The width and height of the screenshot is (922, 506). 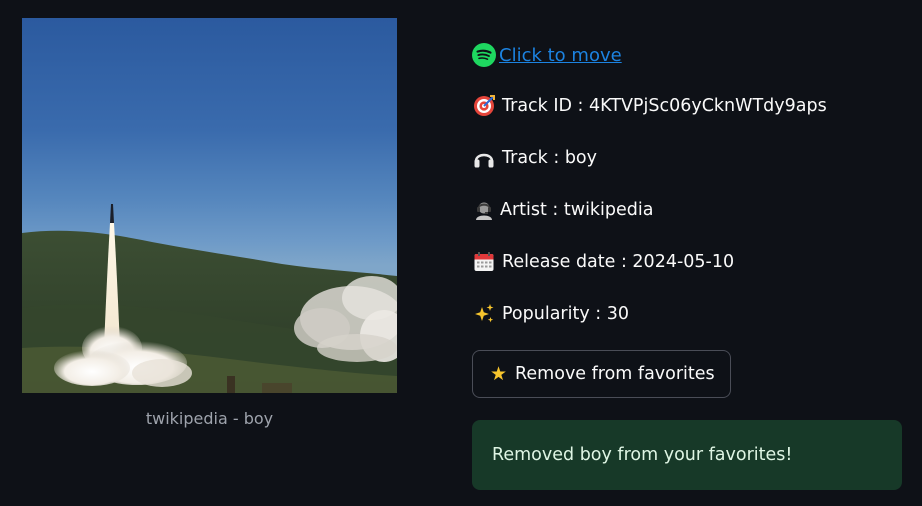 What do you see at coordinates (484, 55) in the screenshot?
I see `spotify-icon` at bounding box center [484, 55].